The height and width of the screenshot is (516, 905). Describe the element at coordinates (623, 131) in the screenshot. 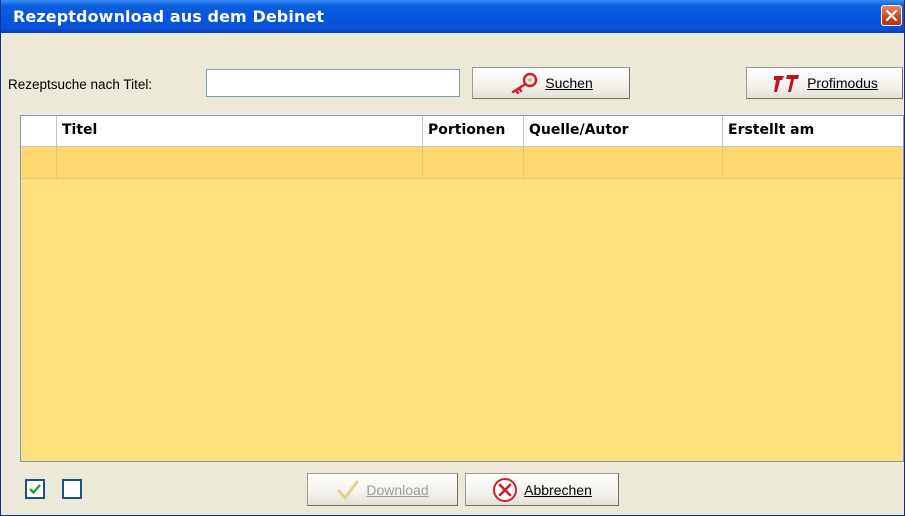

I see `column-header-quelle-autor: Quelle/Autor` at that location.